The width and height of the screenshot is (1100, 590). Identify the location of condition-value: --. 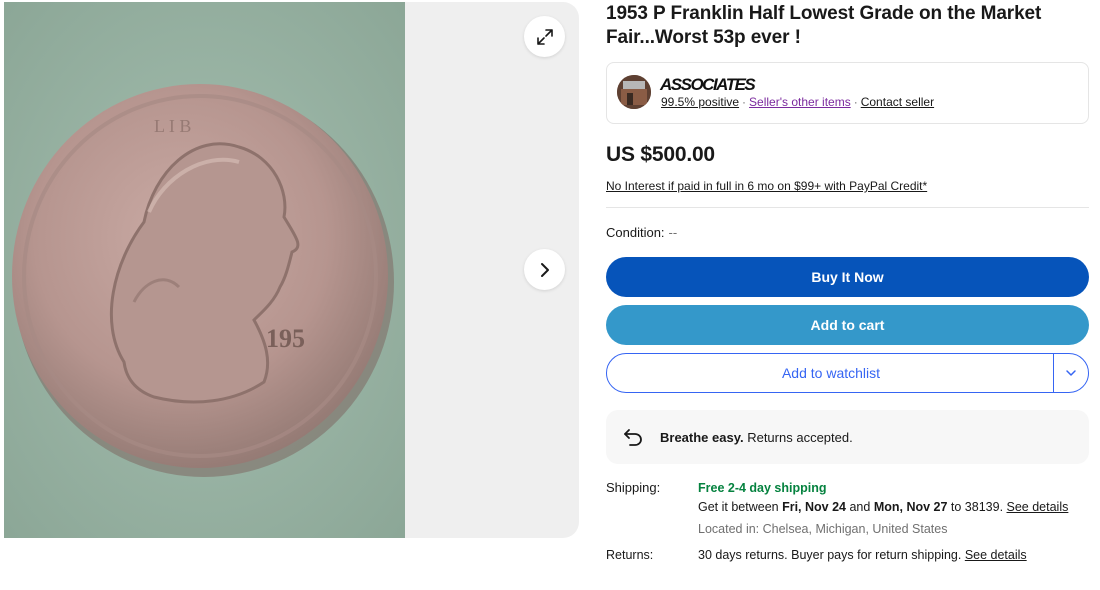
(673, 232).